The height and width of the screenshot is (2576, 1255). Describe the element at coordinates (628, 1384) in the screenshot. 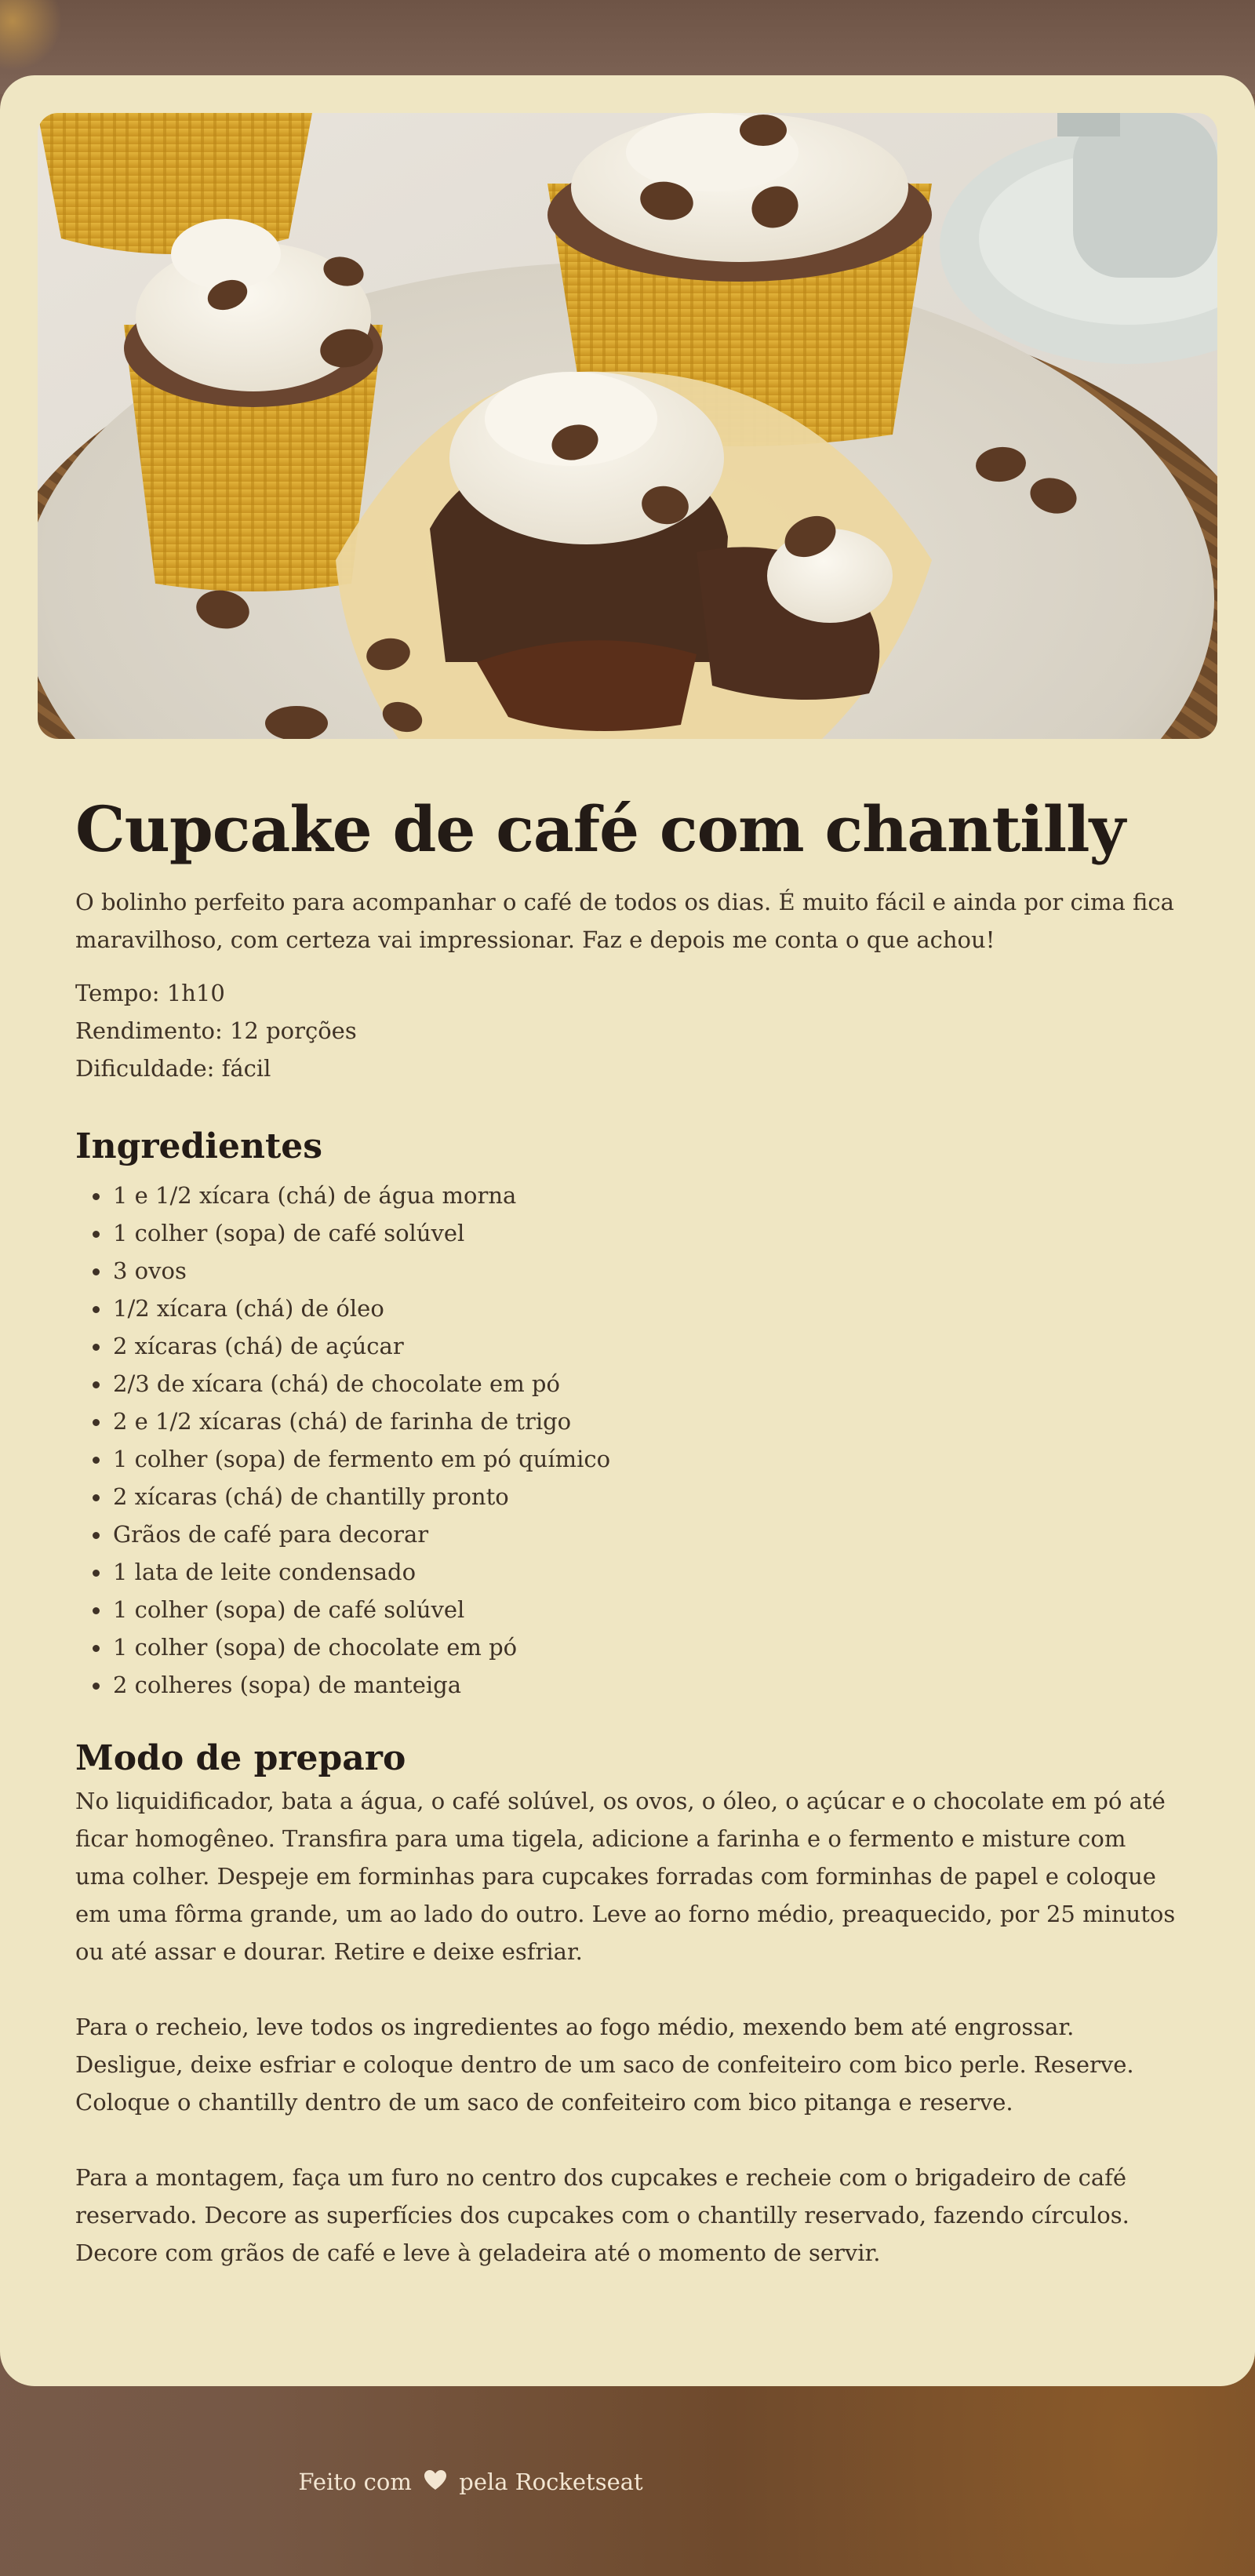

I see `ingredient-item: 2/3 de xícara (chá) de chocolate em pó` at that location.